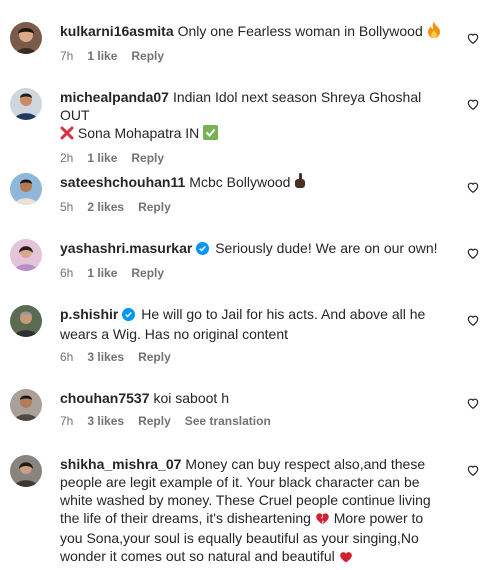  What do you see at coordinates (252, 207) in the screenshot?
I see `comment-meta: 5h 2 likes Reply` at bounding box center [252, 207].